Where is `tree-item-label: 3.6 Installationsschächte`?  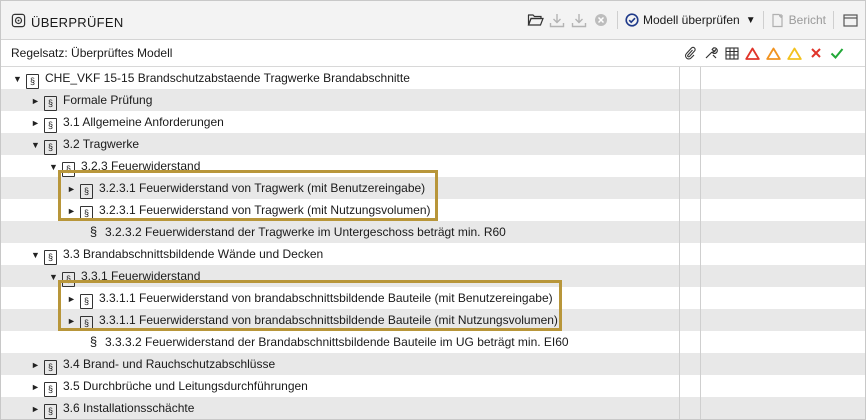 tree-item-label: 3.6 Installationsschächte is located at coordinates (129, 408).